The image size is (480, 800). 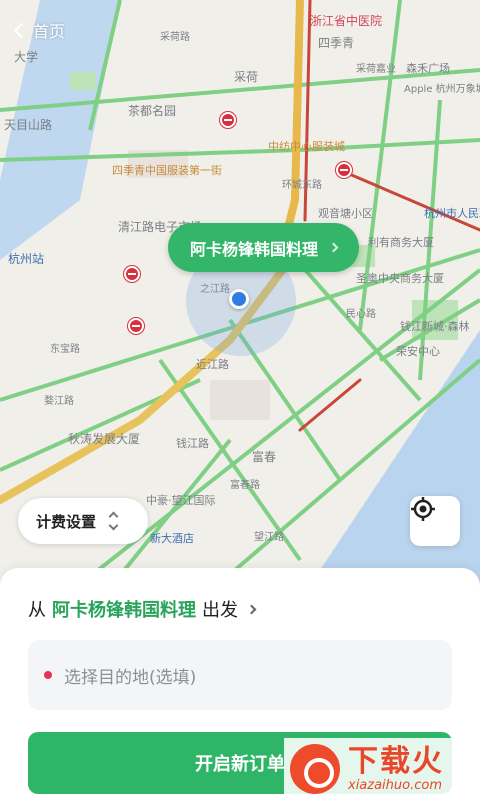 What do you see at coordinates (435, 326) in the screenshot?
I see `map-label: 钱江新城·森林` at bounding box center [435, 326].